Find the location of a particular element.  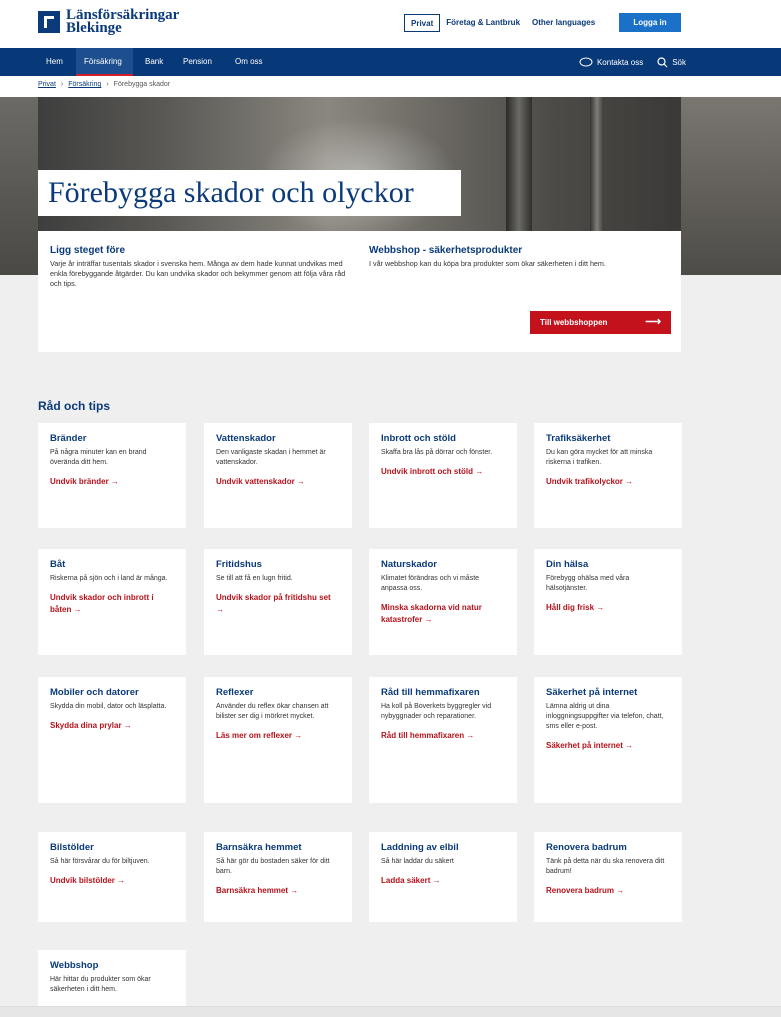

card-link: Undvik inbrott och stöld → is located at coordinates (443, 472).